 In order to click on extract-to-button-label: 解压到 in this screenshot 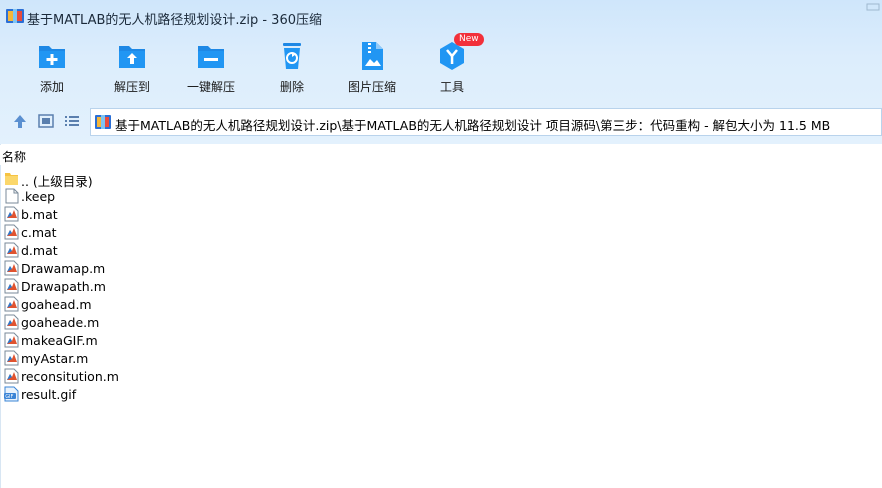, I will do `click(131, 87)`.